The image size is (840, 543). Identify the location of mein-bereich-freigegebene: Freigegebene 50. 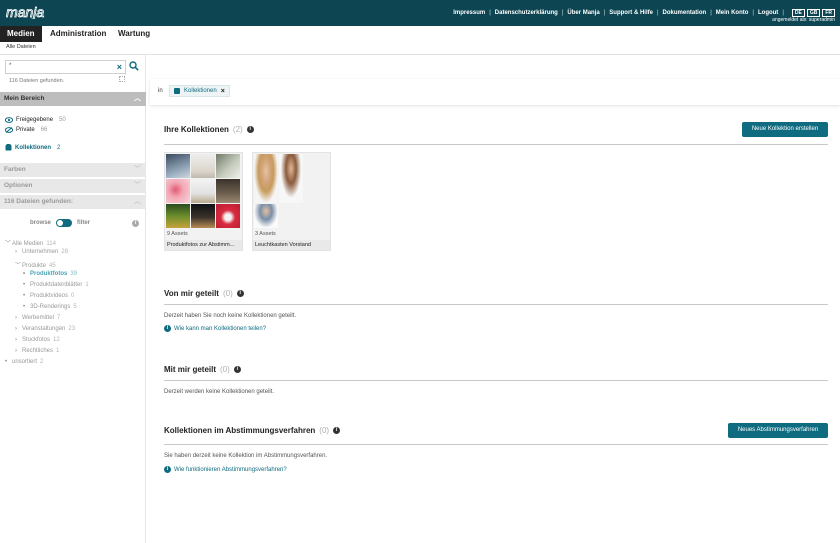
(35, 120).